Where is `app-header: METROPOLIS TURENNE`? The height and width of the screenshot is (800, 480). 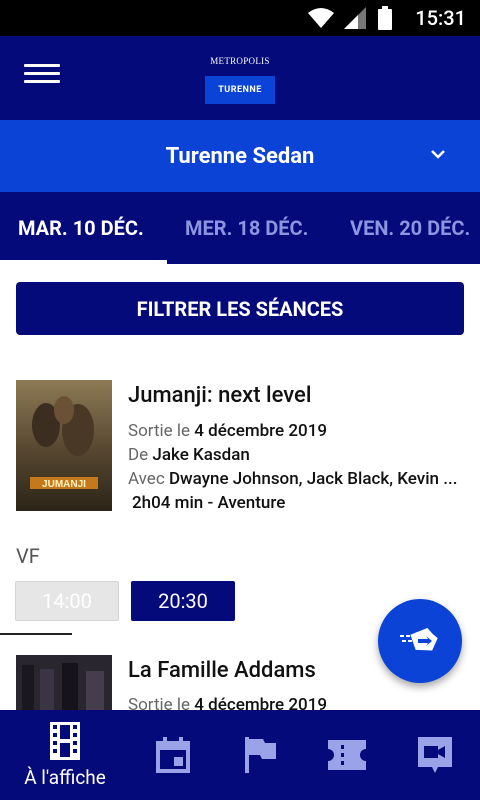 app-header: METROPOLIS TURENNE is located at coordinates (240, 78).